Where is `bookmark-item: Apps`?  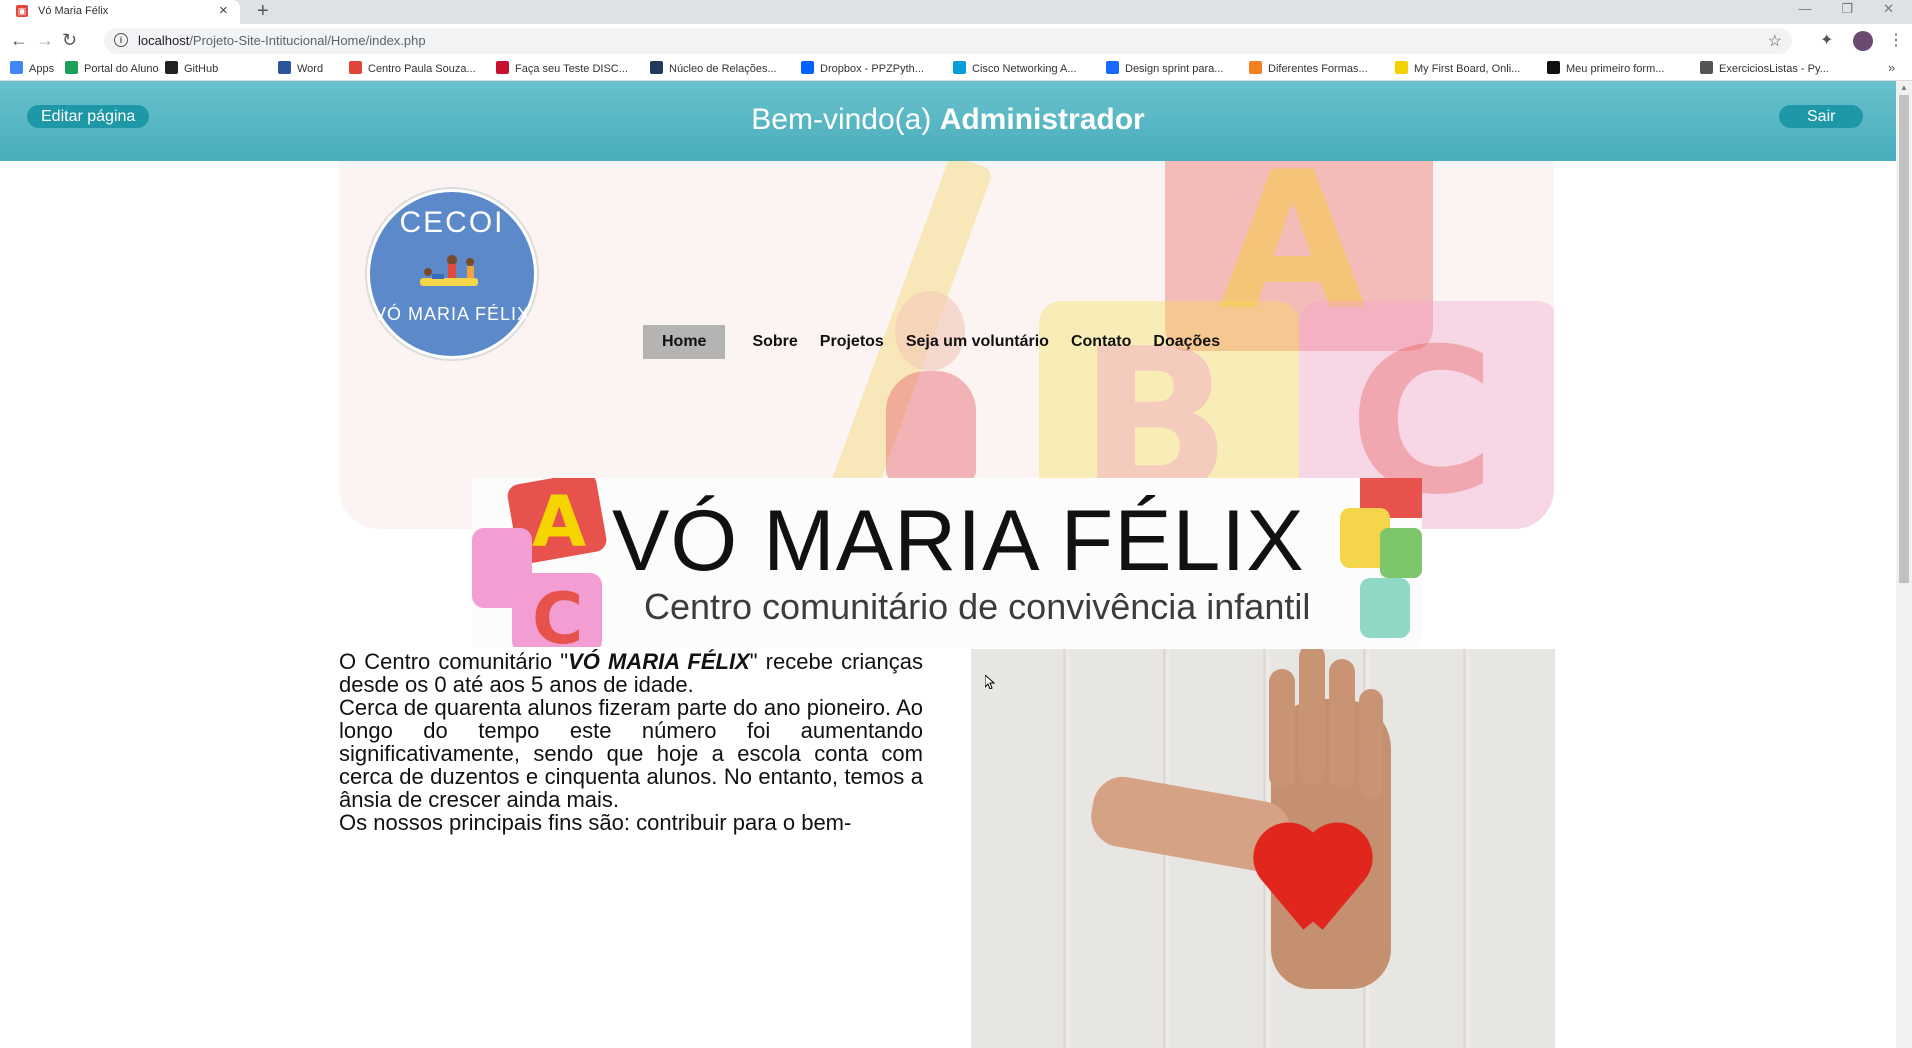
bookmark-item: Apps is located at coordinates (32, 68).